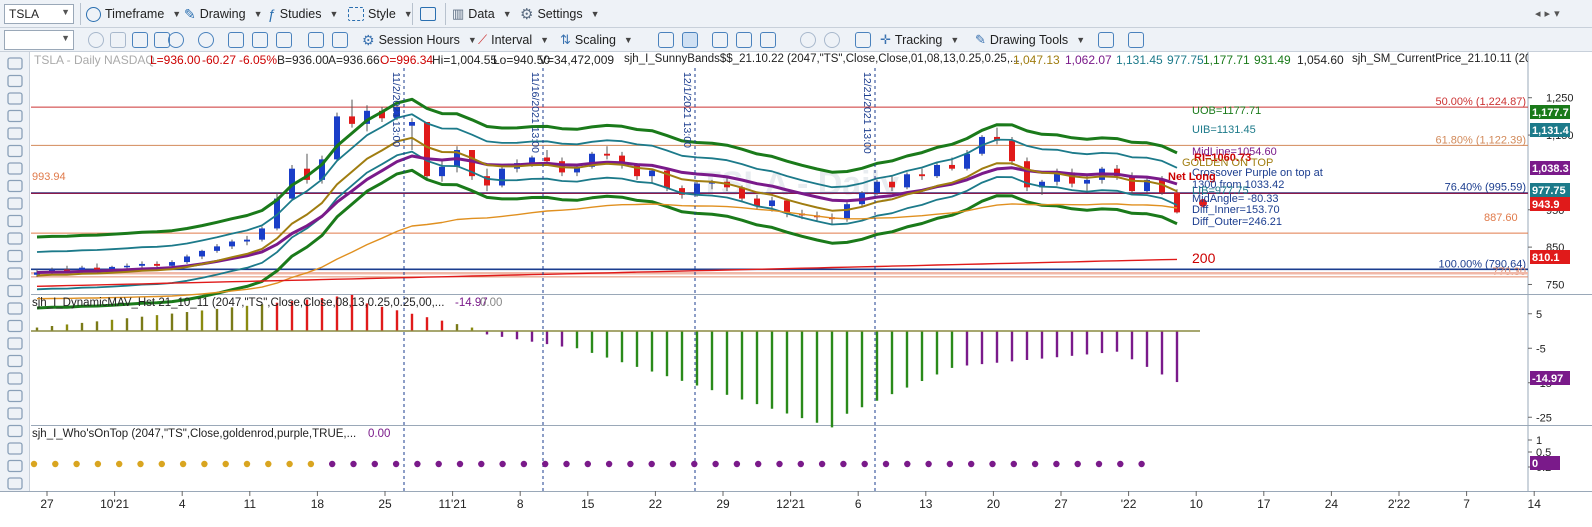  Describe the element at coordinates (39, 14) in the screenshot. I see `symbol-input: TSLA ▼` at that location.